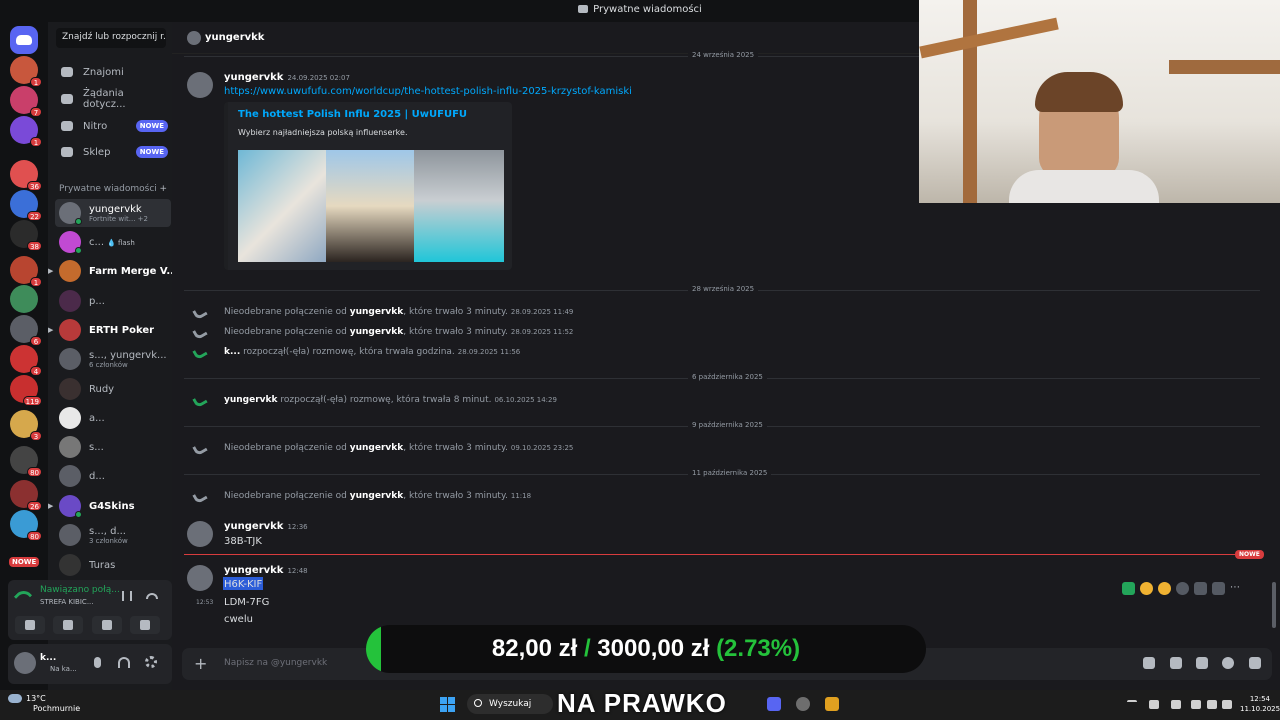 This screenshot has width=1280, height=720. I want to click on more-icon: ⋯, so click(1237, 588).